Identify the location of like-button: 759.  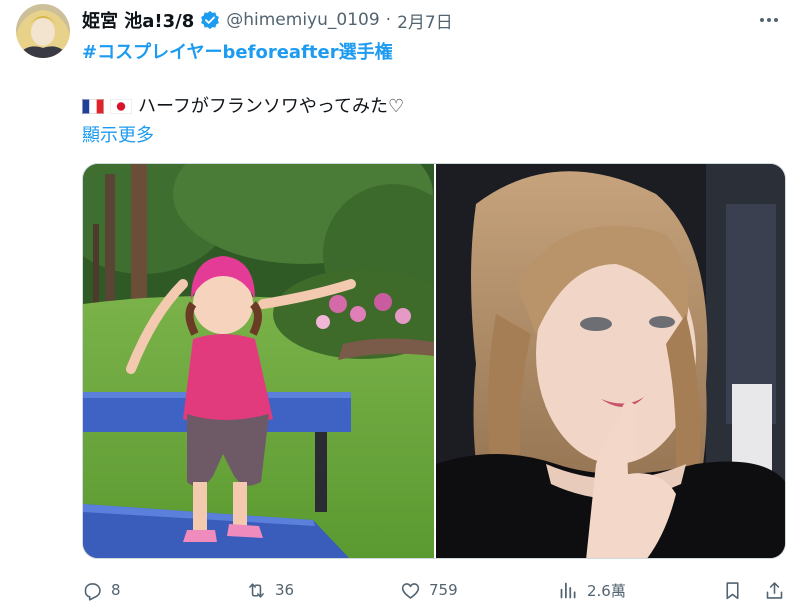
(429, 590).